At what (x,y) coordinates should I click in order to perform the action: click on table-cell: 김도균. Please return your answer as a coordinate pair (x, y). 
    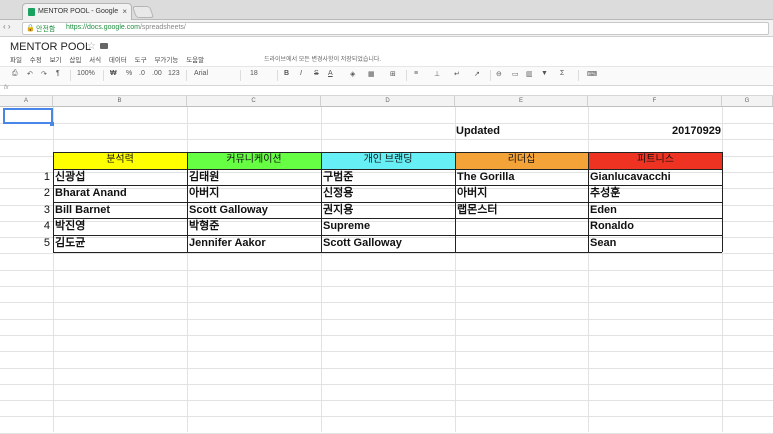
    Looking at the image, I should click on (70, 243).